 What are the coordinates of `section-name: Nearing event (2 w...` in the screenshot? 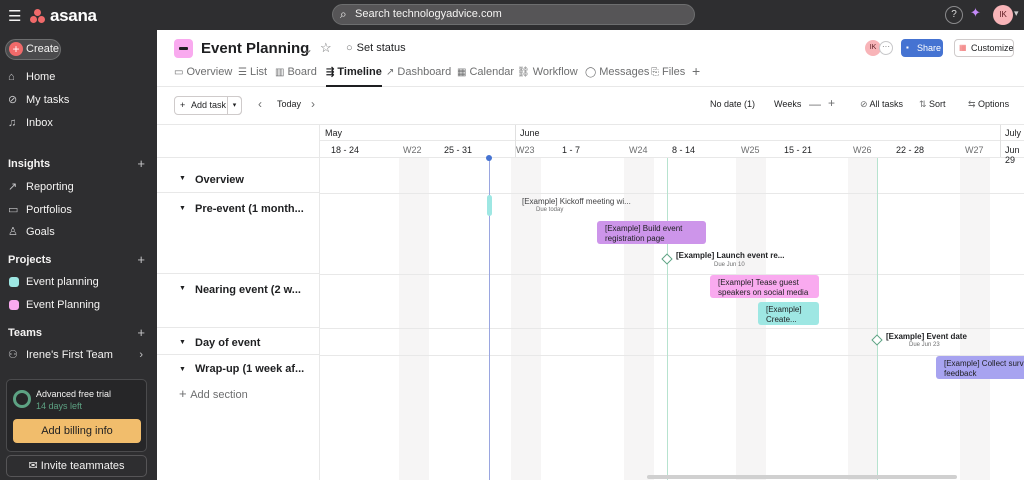 It's located at (248, 290).